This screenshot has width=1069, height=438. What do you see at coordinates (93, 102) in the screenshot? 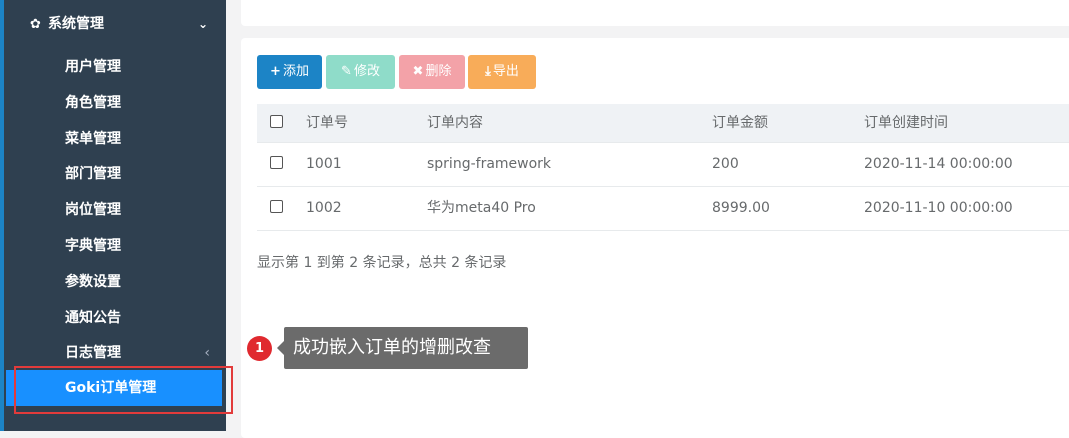
I see `sidebar-item-label: 角色管理` at bounding box center [93, 102].